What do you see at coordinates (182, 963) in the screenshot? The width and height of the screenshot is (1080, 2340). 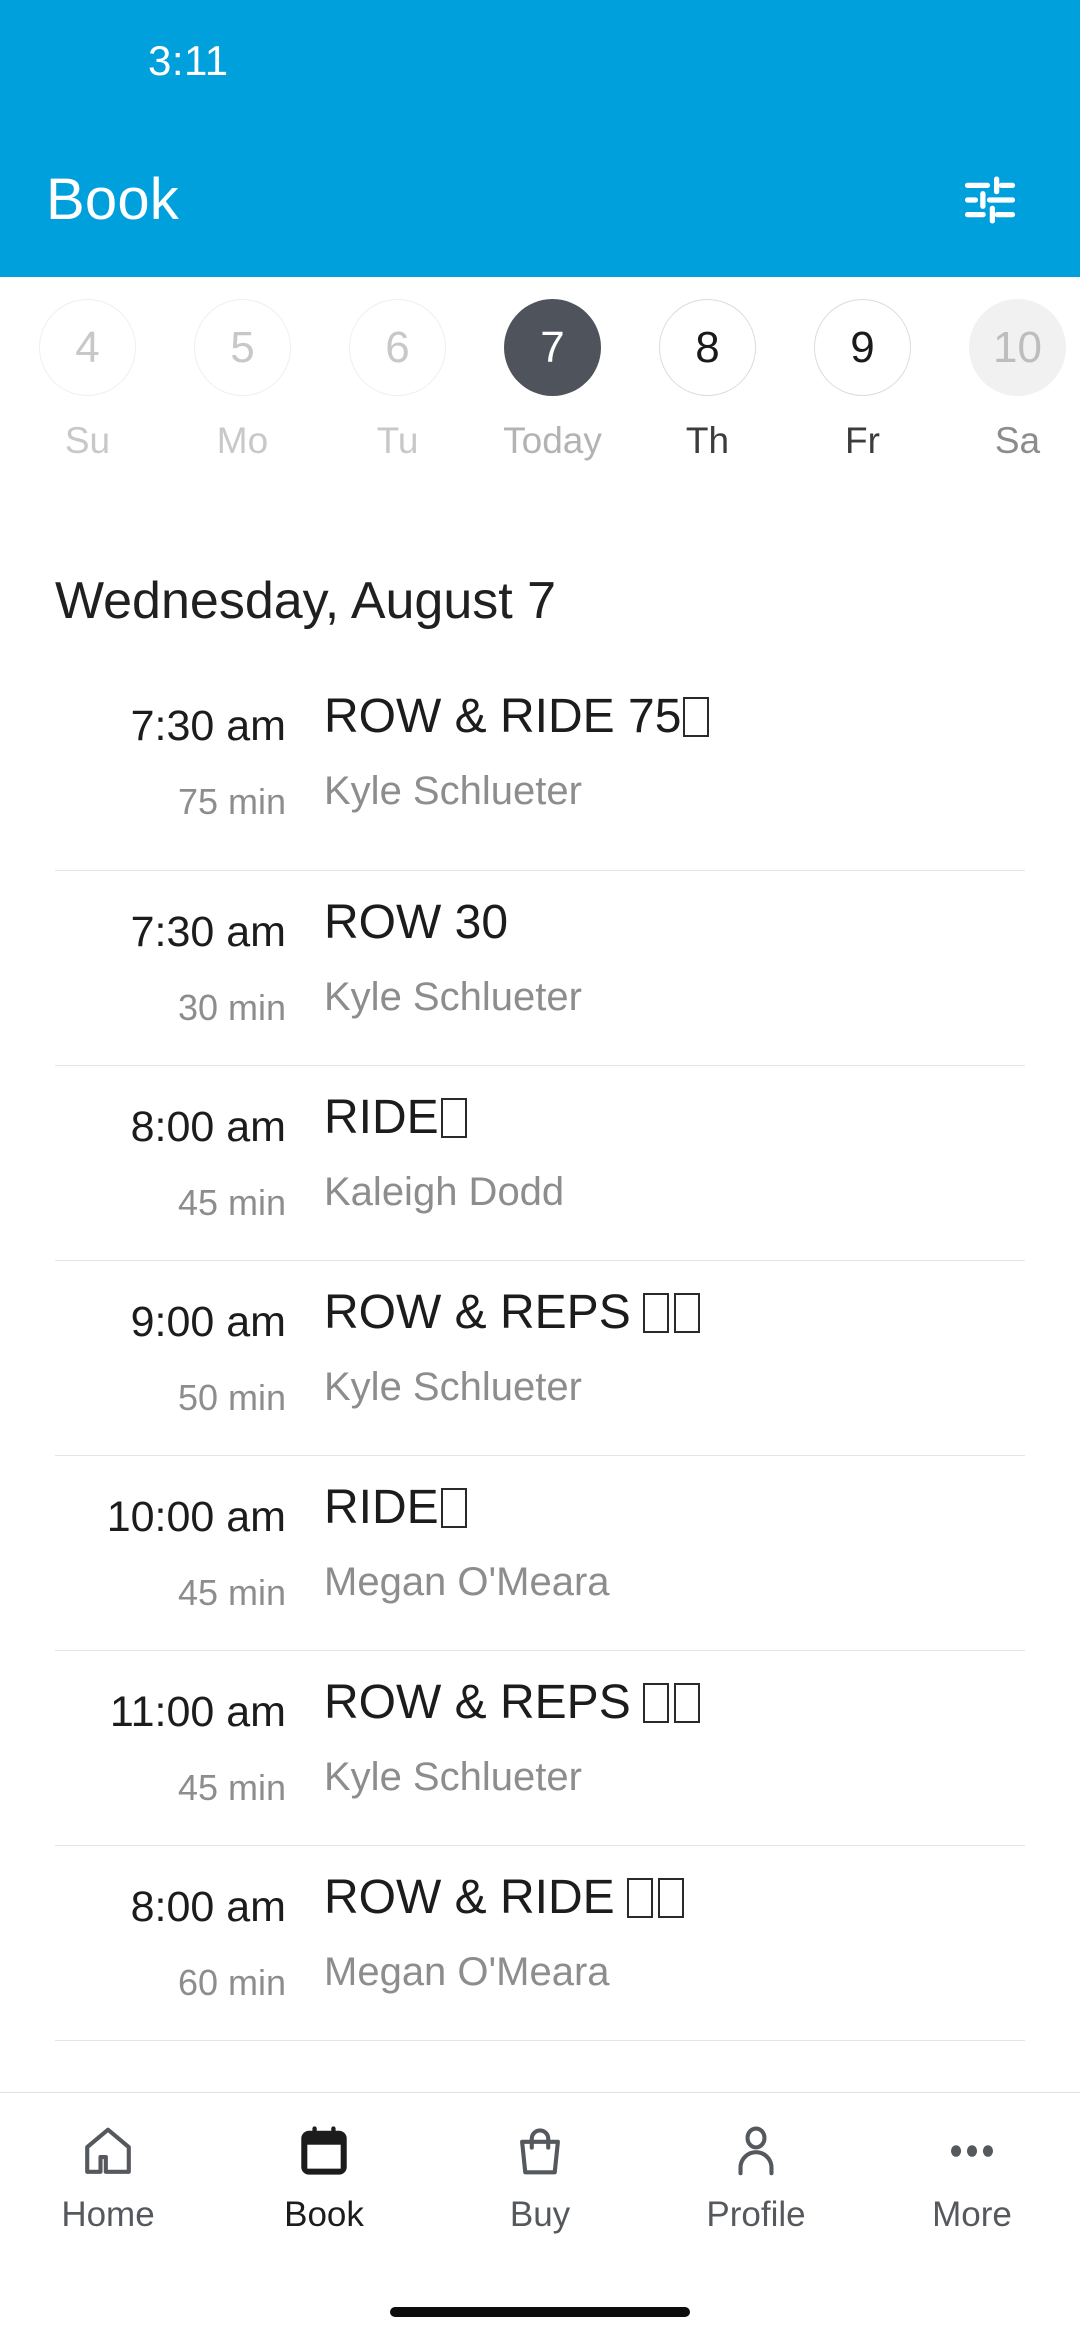 I see `class-time-column: 7:30 am 30 min` at bounding box center [182, 963].